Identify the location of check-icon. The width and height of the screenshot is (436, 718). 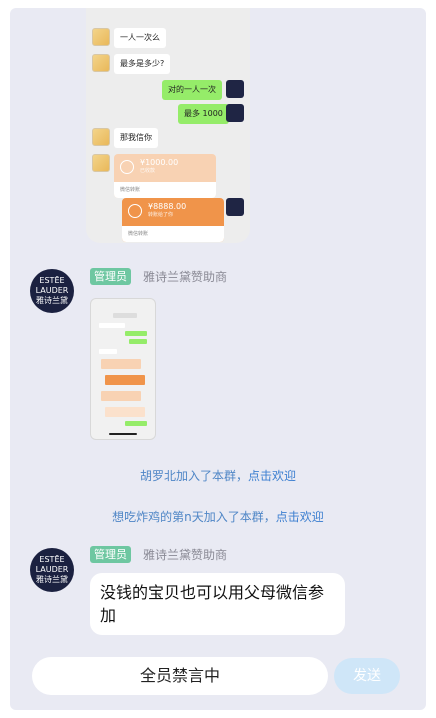
(127, 167).